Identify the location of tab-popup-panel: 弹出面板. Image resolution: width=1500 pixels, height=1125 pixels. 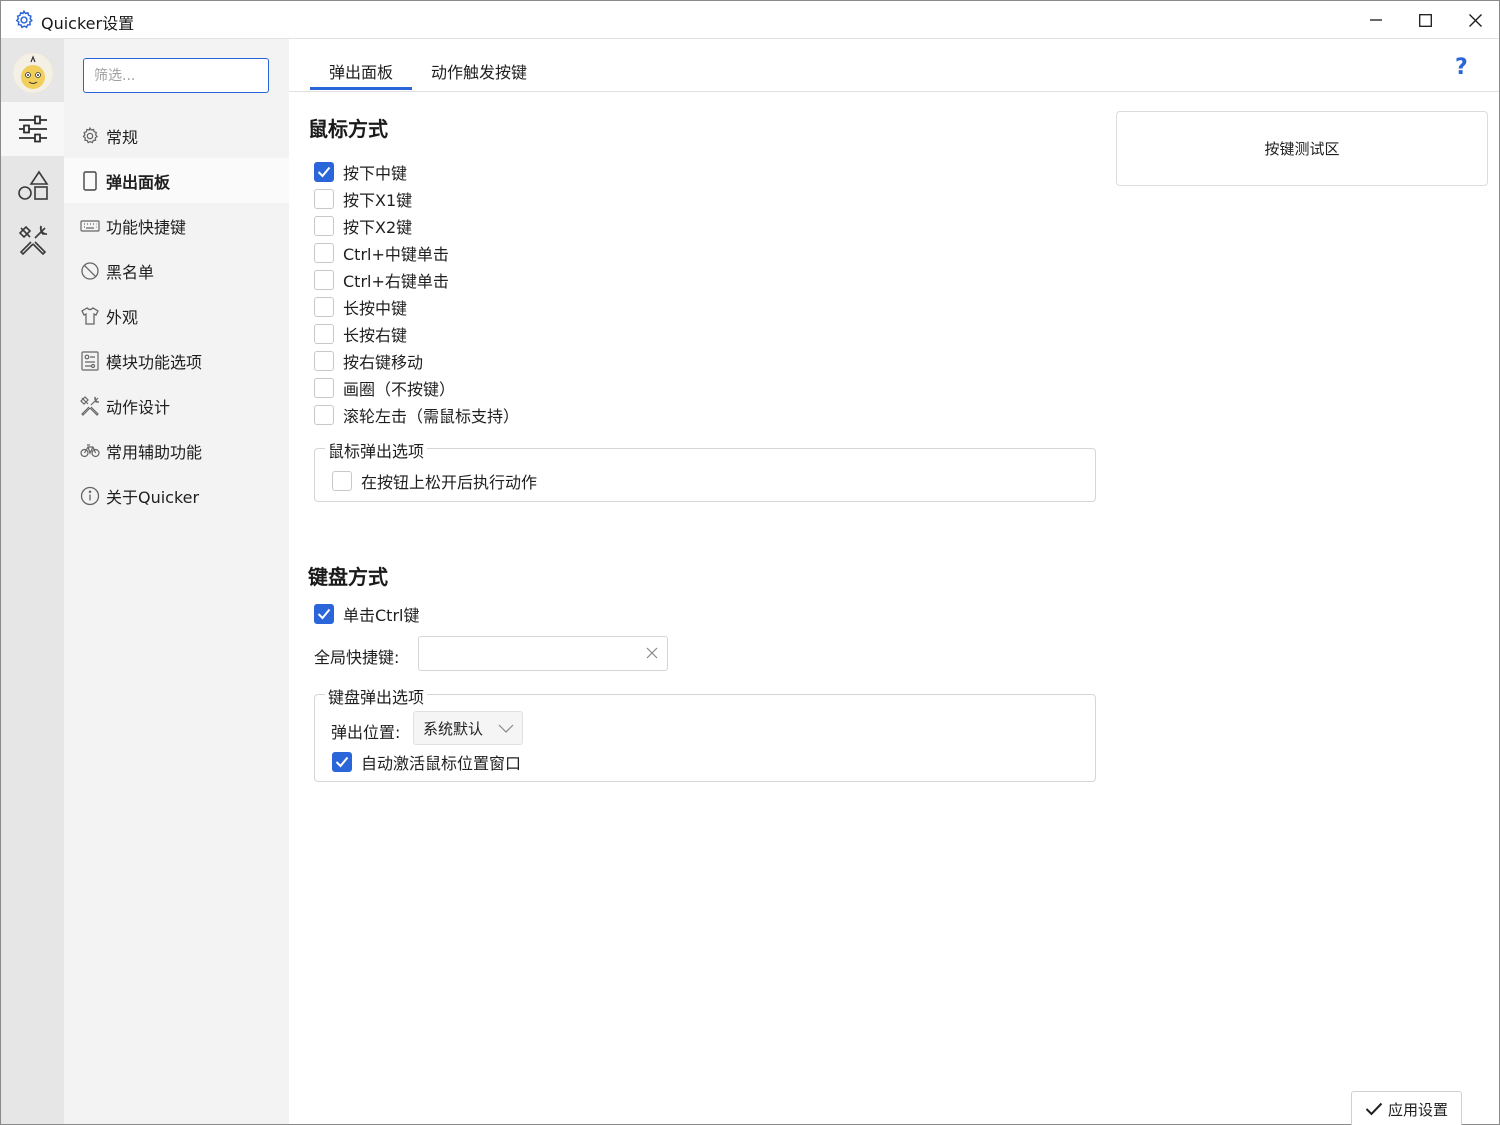
(361, 71).